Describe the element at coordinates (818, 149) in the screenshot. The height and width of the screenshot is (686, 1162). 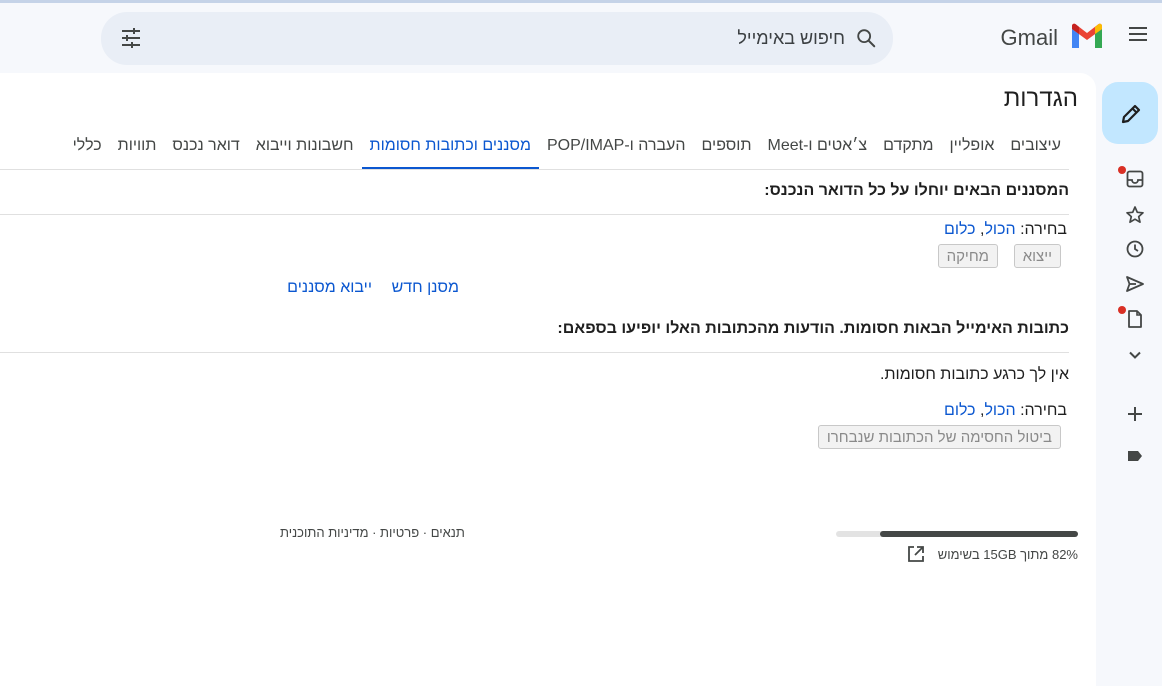
I see `tab-chat-meet: צ׳אטים ו-Meet` at that location.